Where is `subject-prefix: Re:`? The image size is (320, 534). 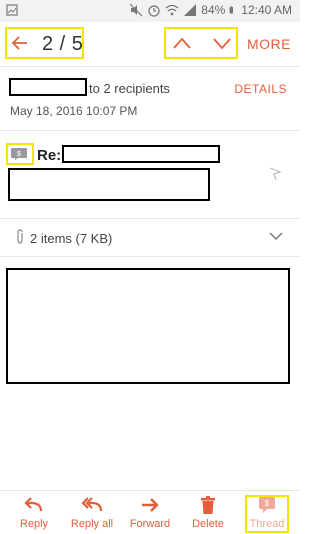 subject-prefix: Re: is located at coordinates (49, 155).